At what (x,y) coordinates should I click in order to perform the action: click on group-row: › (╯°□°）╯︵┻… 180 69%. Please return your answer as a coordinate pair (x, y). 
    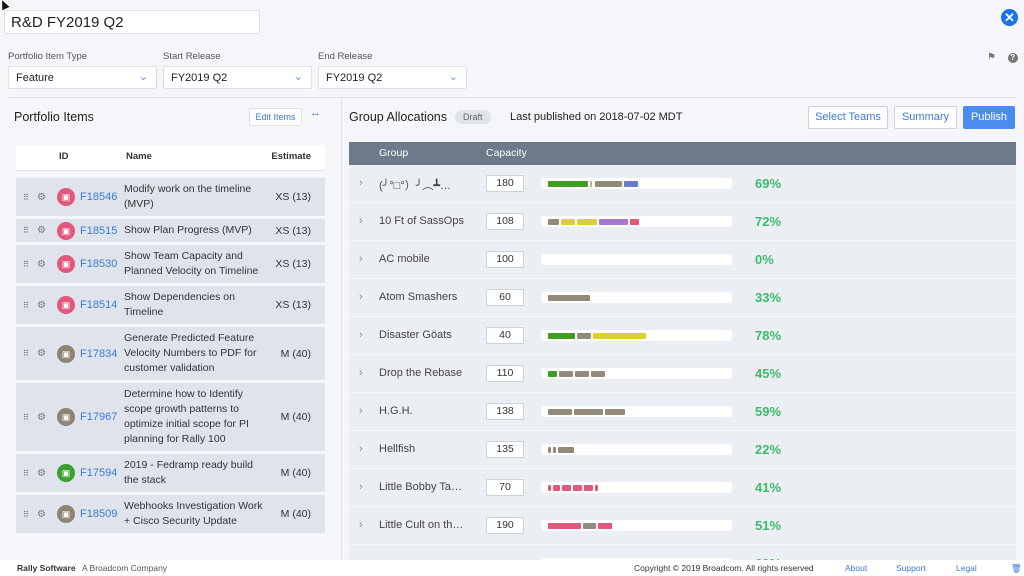
    Looking at the image, I should click on (682, 184).